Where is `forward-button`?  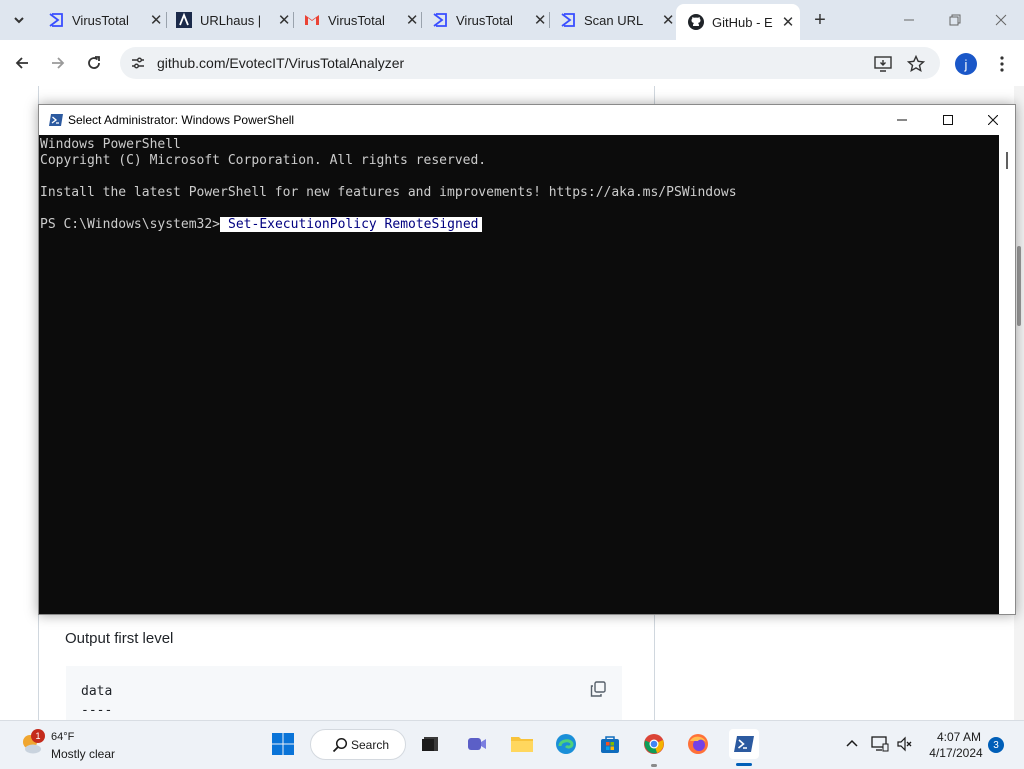 forward-button is located at coordinates (58, 63).